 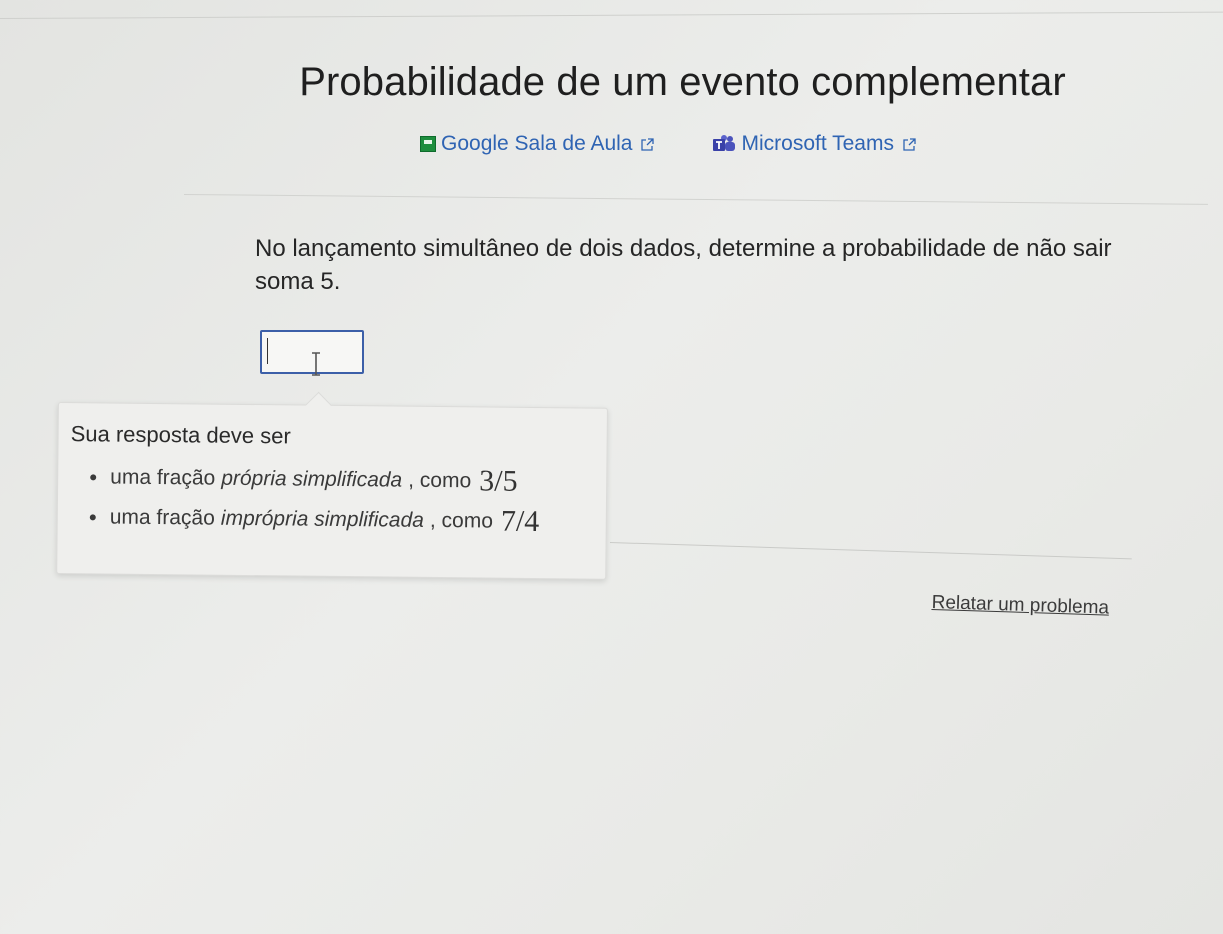 I want to click on section-divider, so click(x=695, y=199).